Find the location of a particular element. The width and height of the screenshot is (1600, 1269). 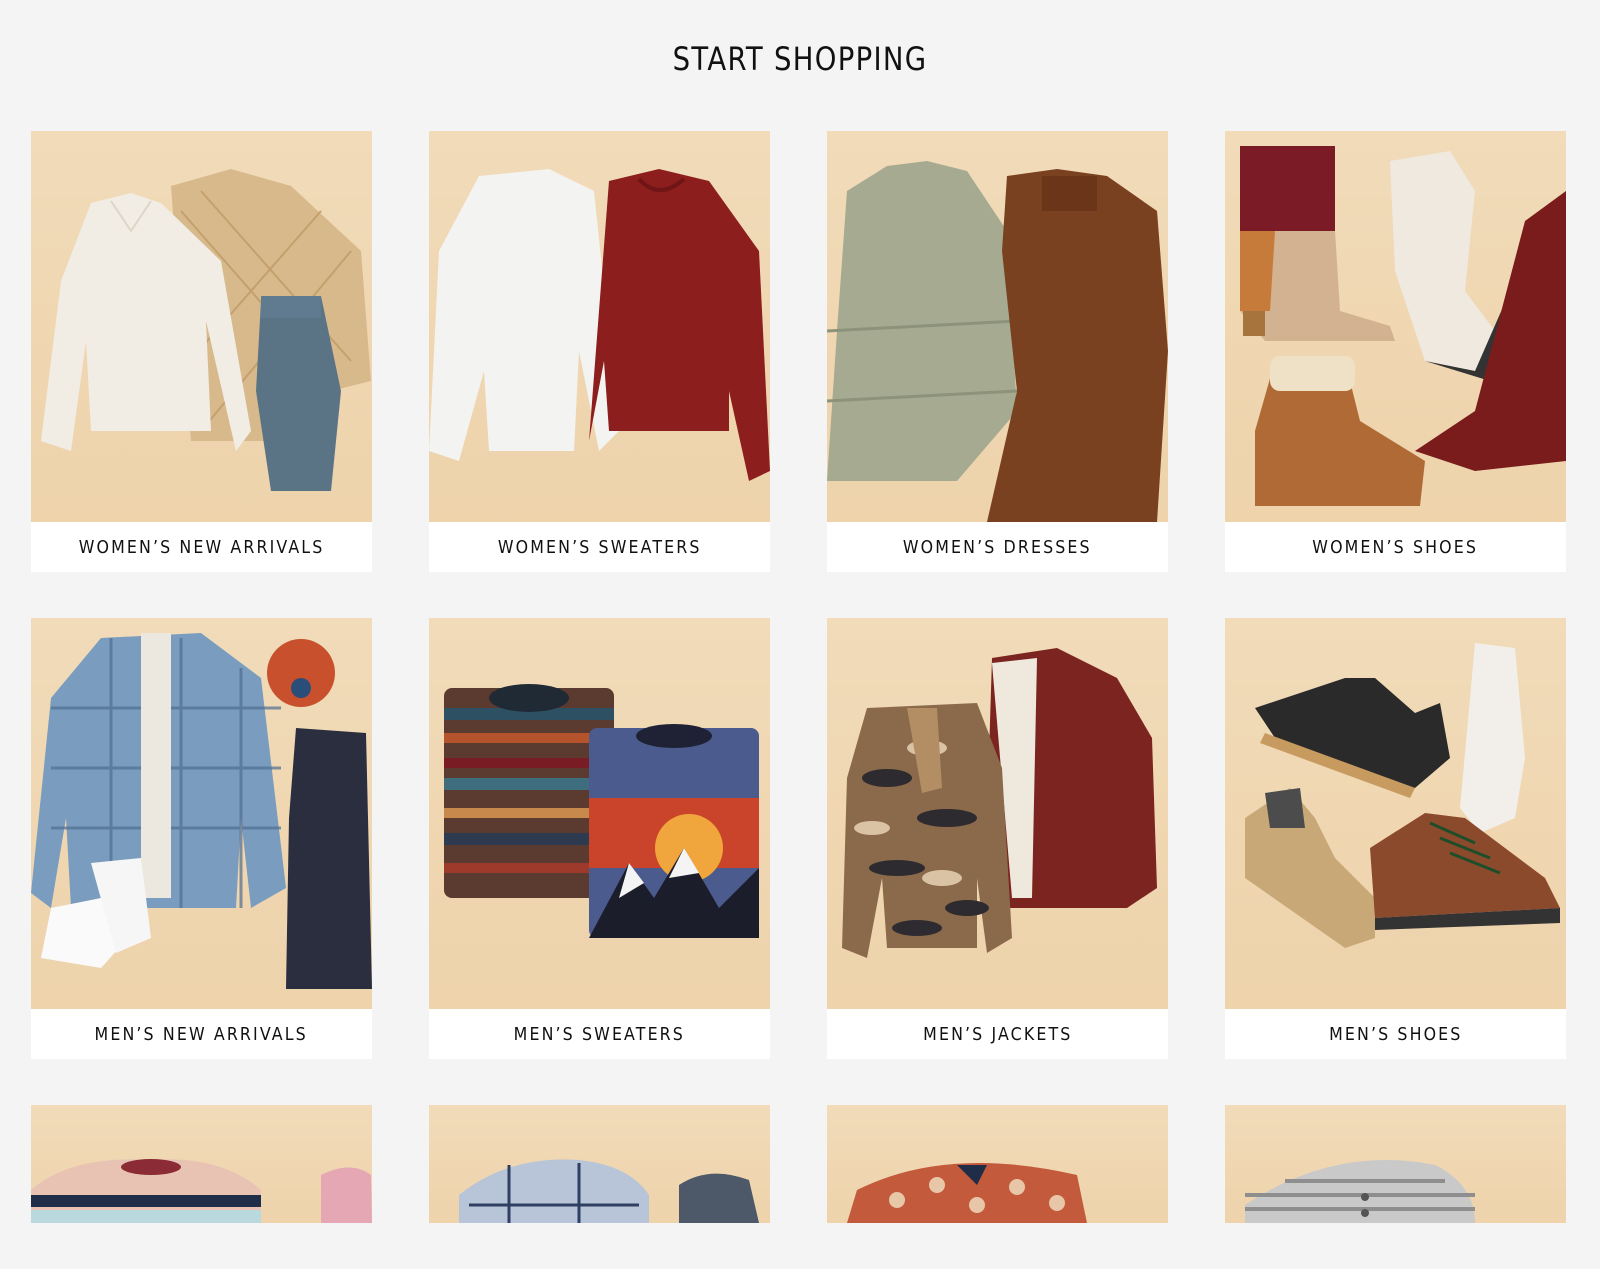

category-label: MEN’S SHOES is located at coordinates (1395, 1034).